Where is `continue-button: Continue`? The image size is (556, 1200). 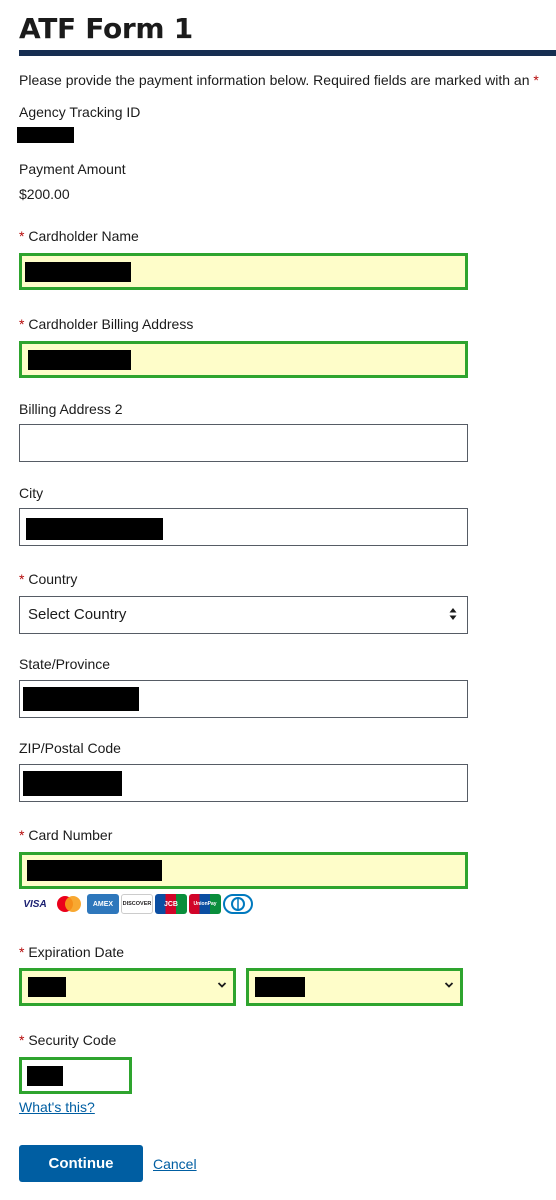 continue-button: Continue is located at coordinates (81, 1163).